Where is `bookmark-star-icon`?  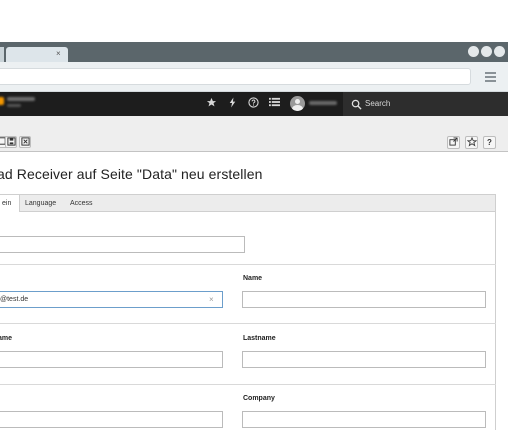 bookmark-star-icon is located at coordinates (471, 142).